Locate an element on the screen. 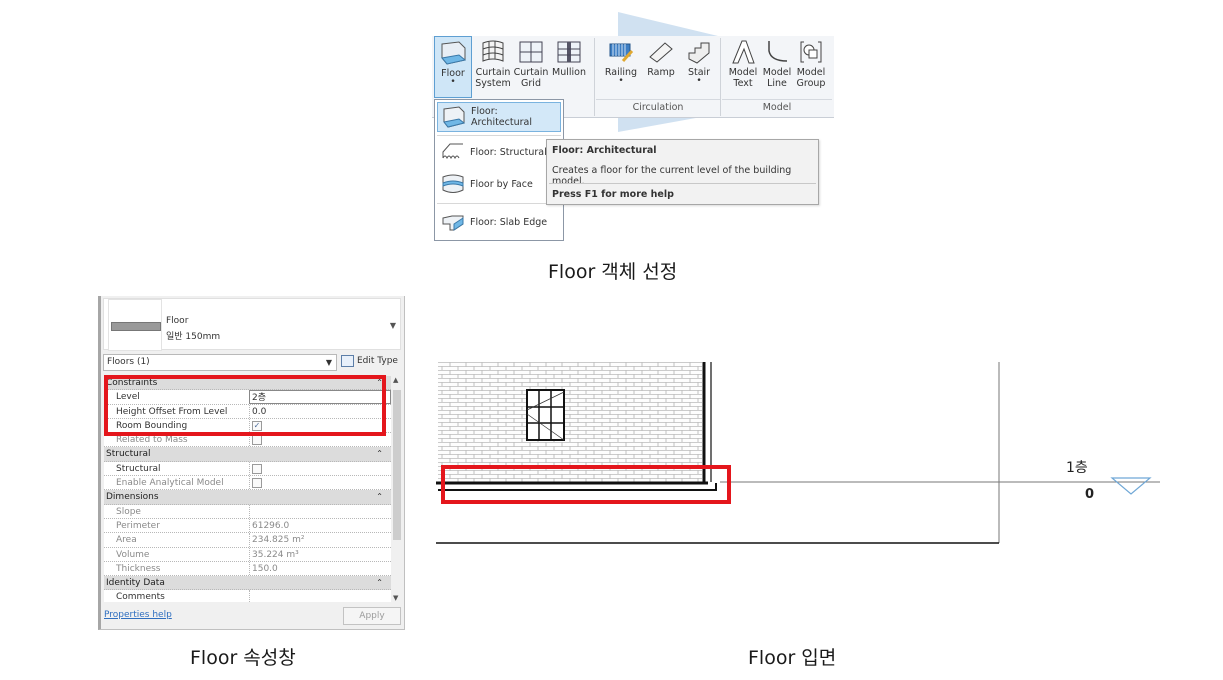  property-row: Volume 35.224 m³ is located at coordinates (247, 554).